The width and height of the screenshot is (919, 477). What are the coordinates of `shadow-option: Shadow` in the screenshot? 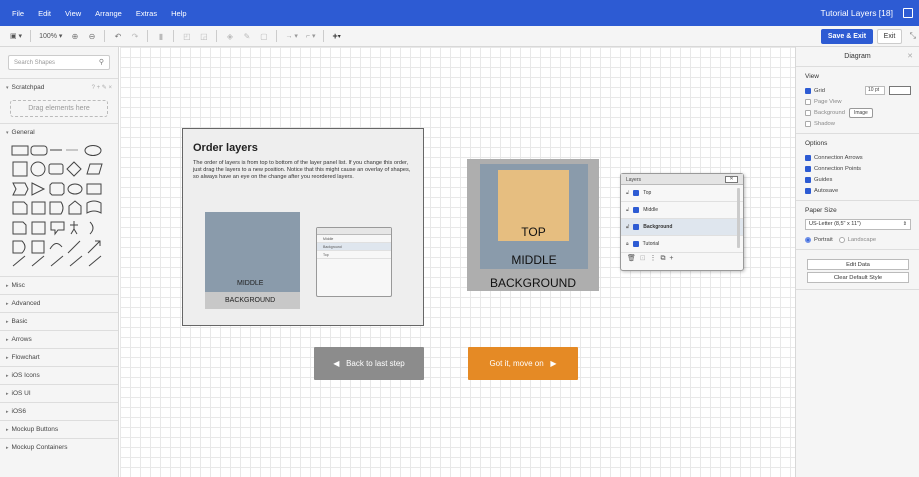 It's located at (858, 123).